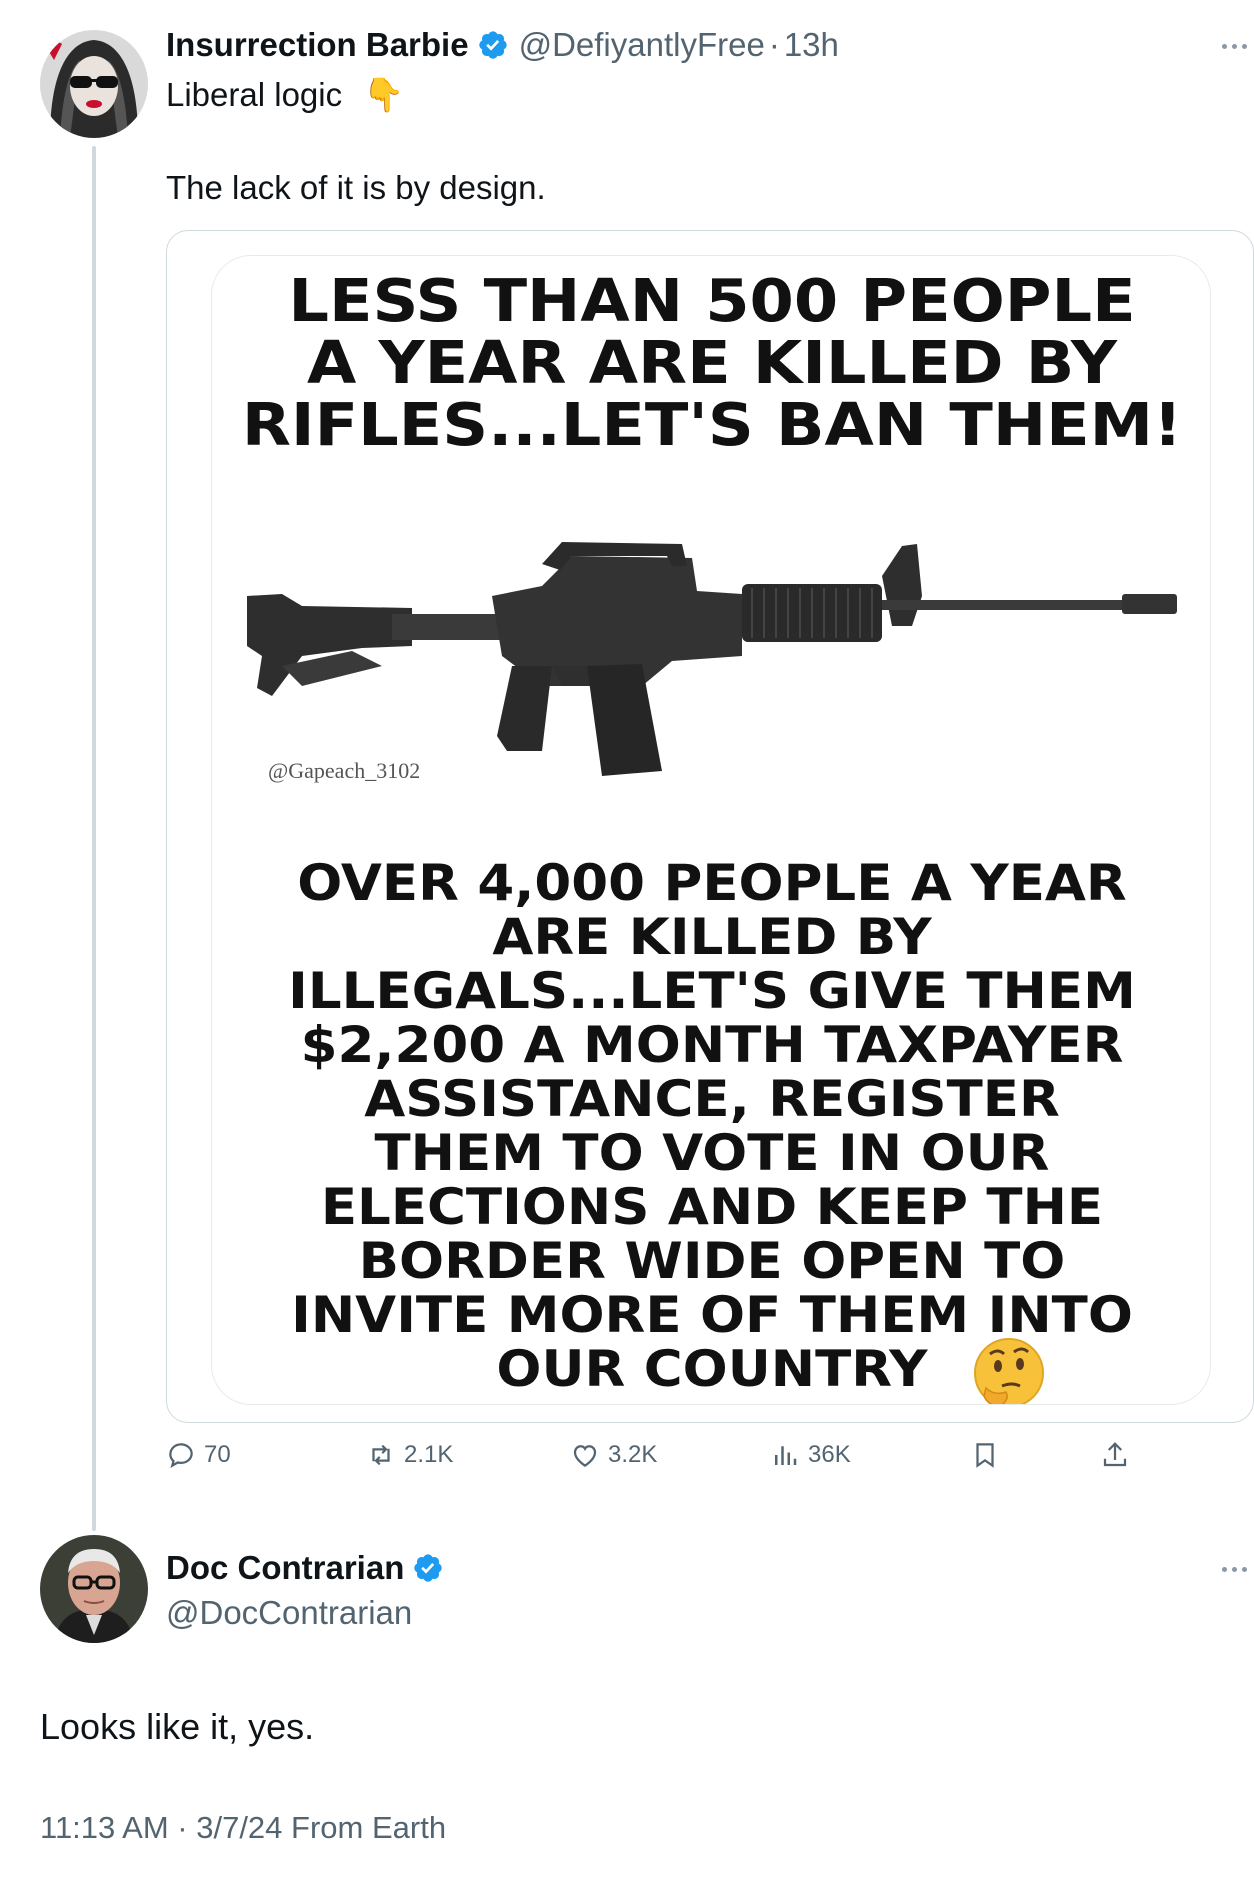 The height and width of the screenshot is (1877, 1254). Describe the element at coordinates (1009, 1371) in the screenshot. I see `thinking-face-emoji` at that location.